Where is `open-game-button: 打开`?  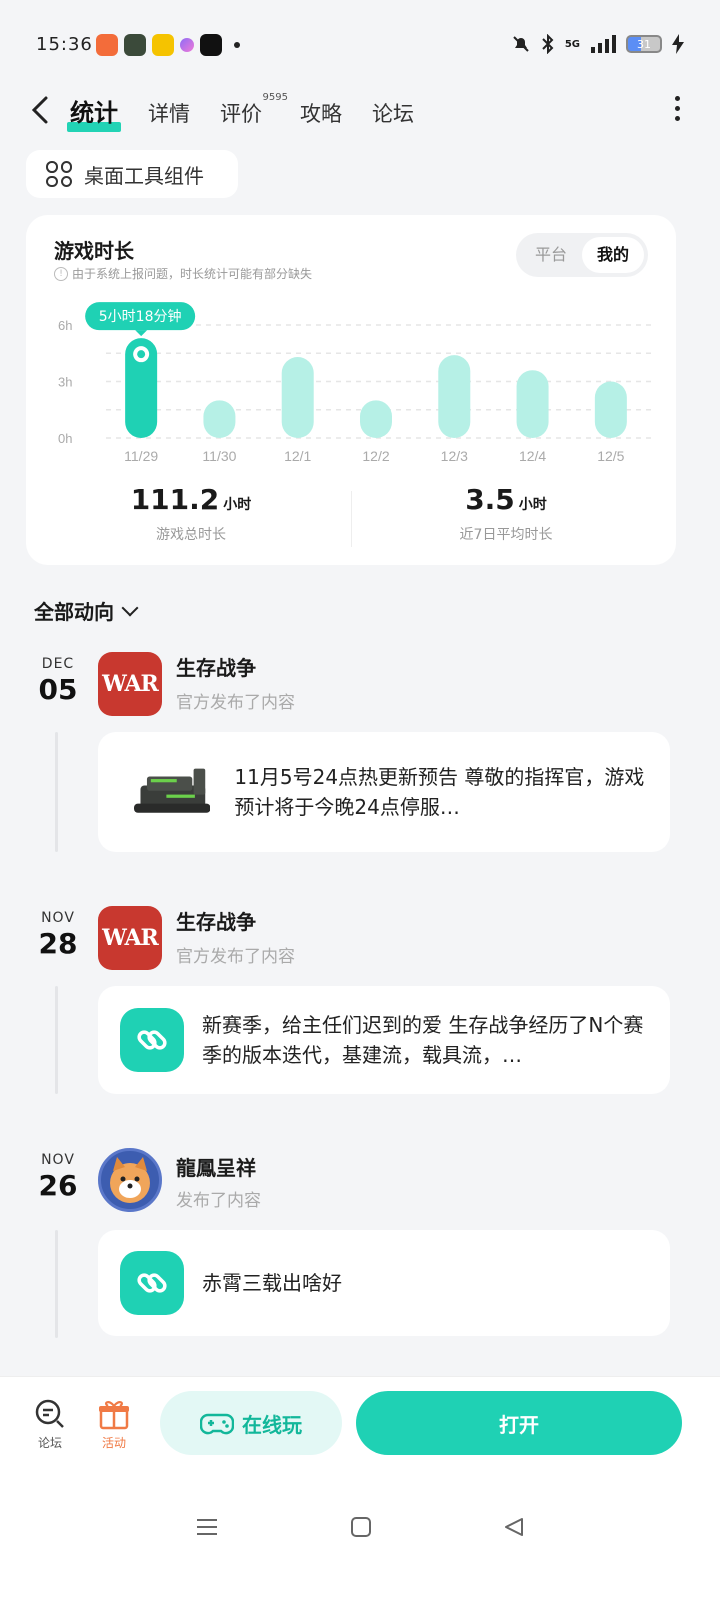
open-game-button: 打开 is located at coordinates (519, 1423).